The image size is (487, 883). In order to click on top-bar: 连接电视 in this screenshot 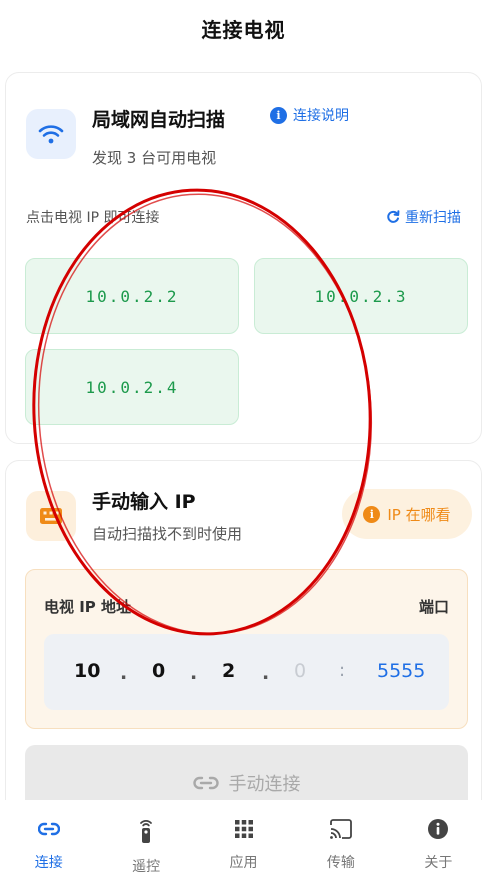, I will do `click(243, 28)`.